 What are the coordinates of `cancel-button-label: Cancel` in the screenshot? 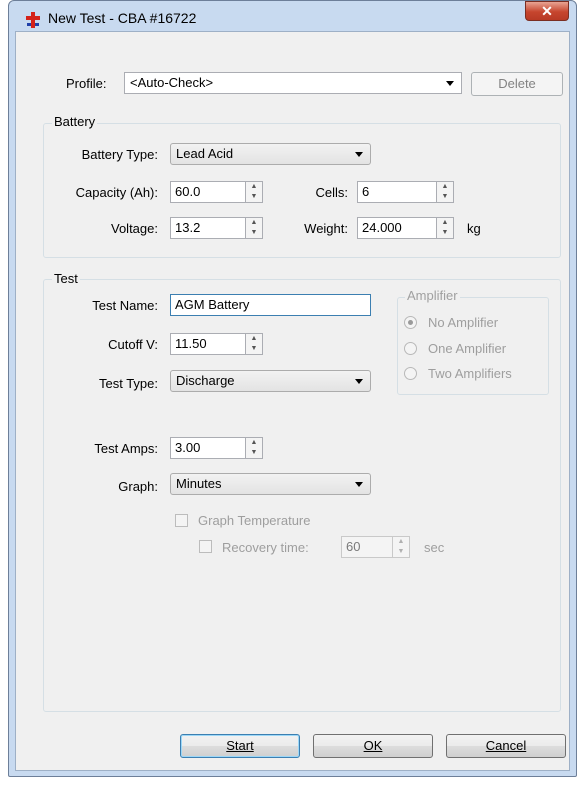 It's located at (506, 745).